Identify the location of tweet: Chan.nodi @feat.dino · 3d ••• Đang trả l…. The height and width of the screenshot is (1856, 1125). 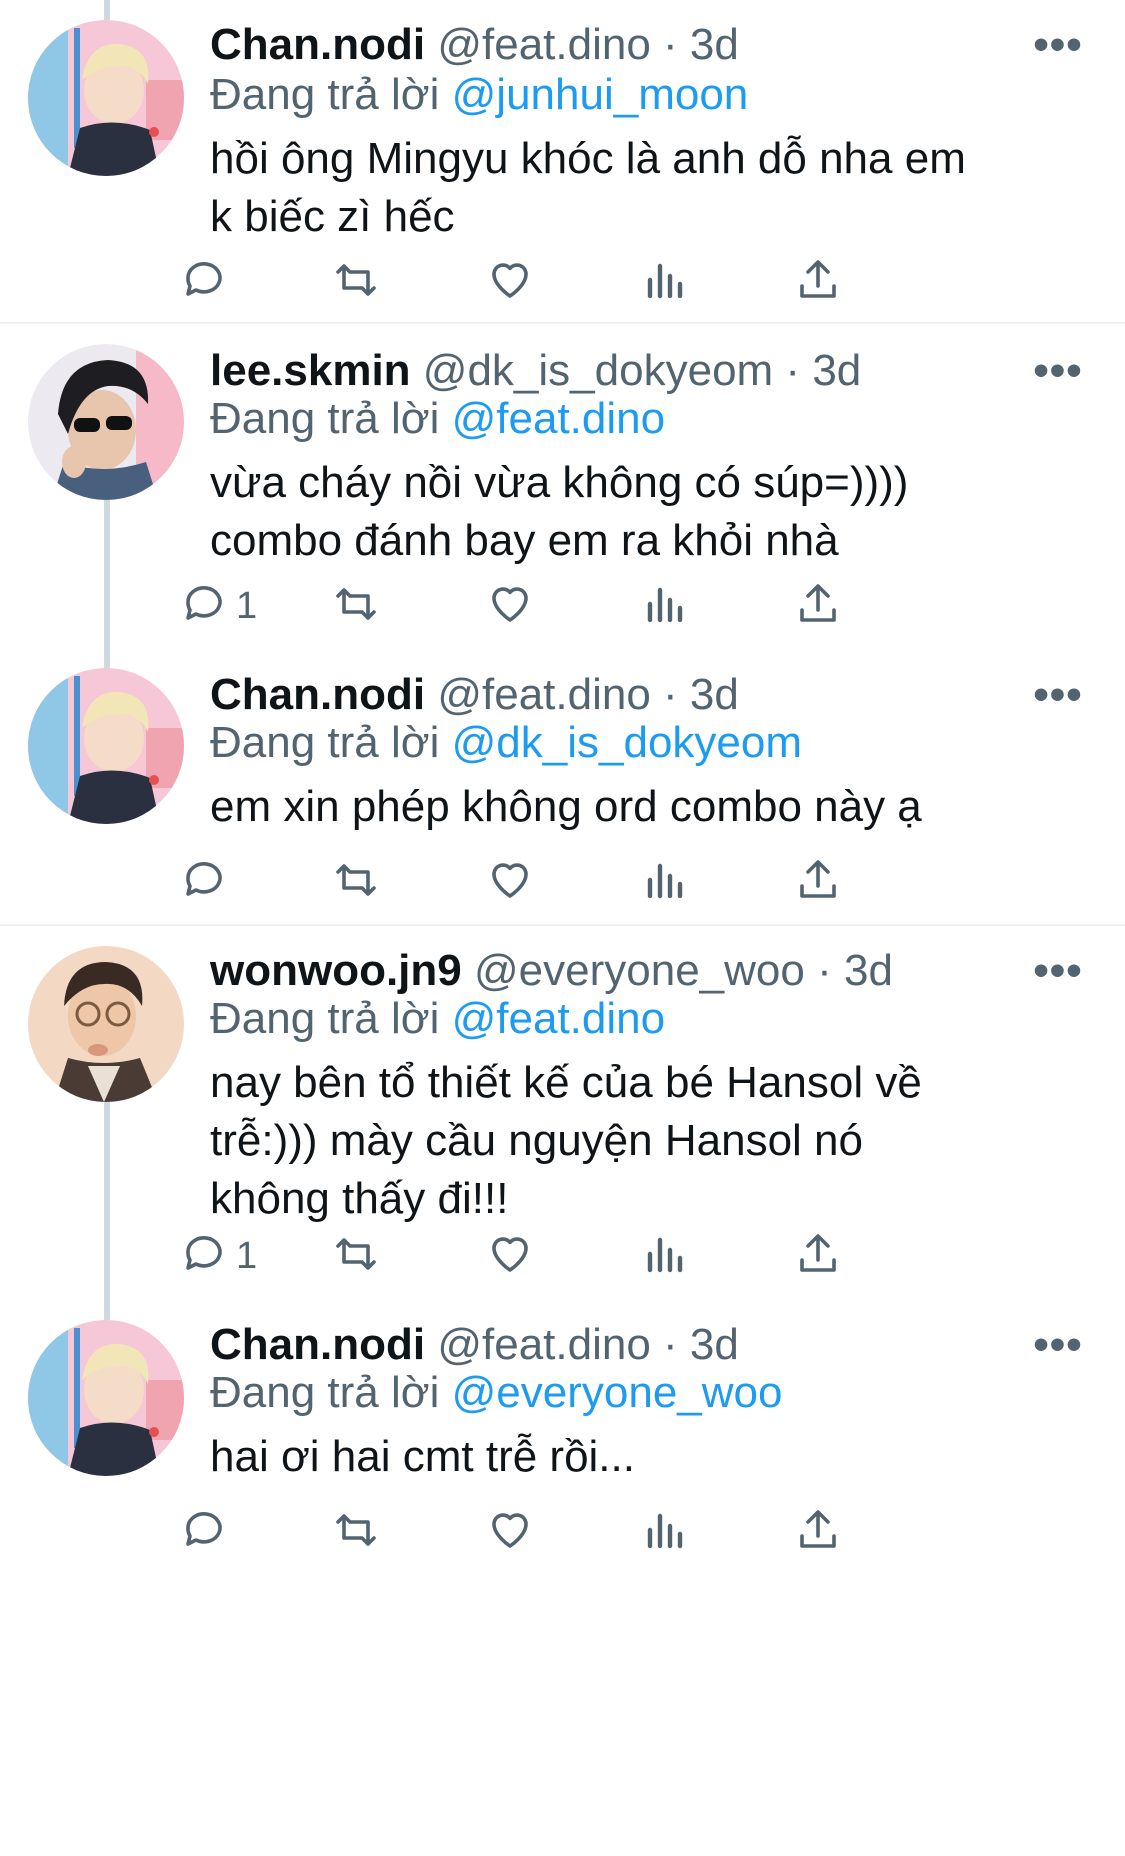
(562, 787).